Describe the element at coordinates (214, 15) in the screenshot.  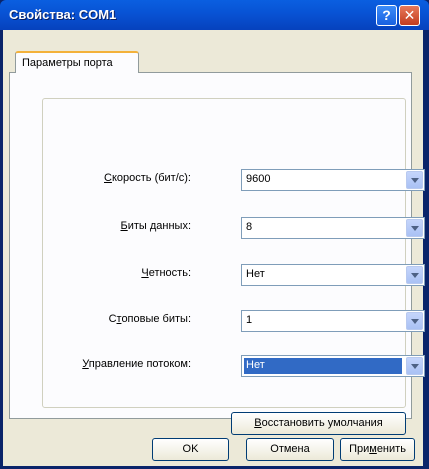
I see `title-bar: Свойства: COM1 ? ✕` at that location.